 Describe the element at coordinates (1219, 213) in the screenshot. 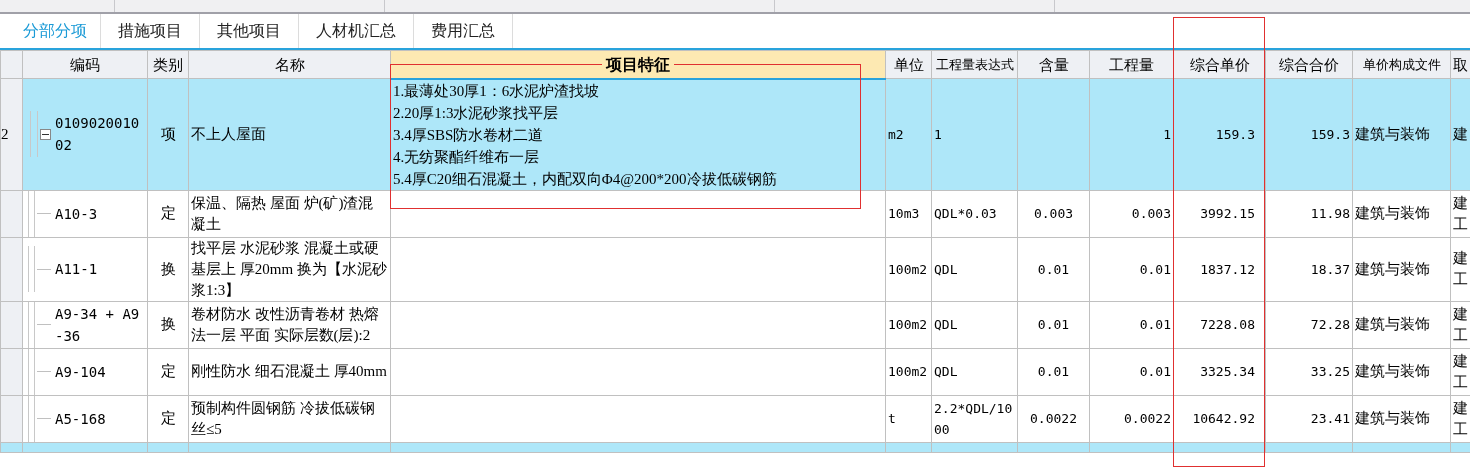

I see `unit-price-cell: 3992.15` at that location.